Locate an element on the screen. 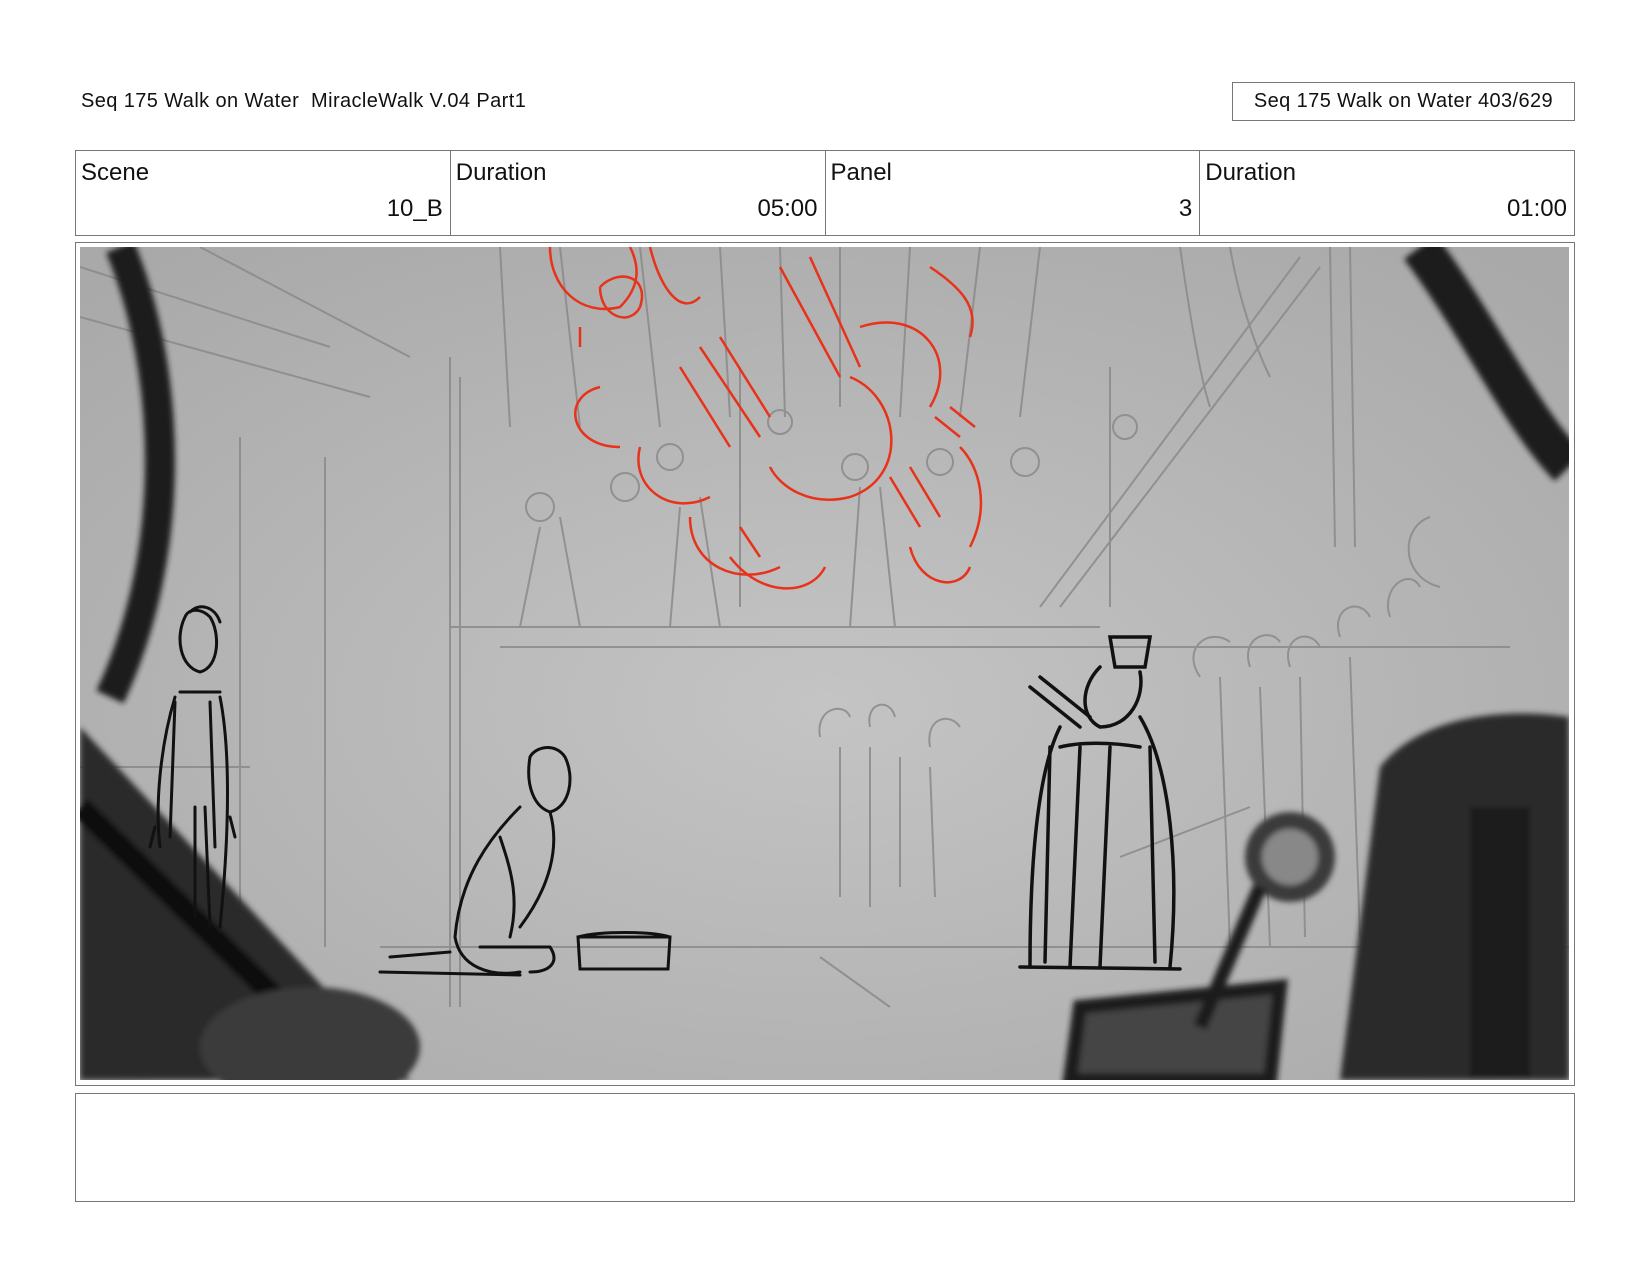  panel-duration-label: Duration is located at coordinates (1250, 172).